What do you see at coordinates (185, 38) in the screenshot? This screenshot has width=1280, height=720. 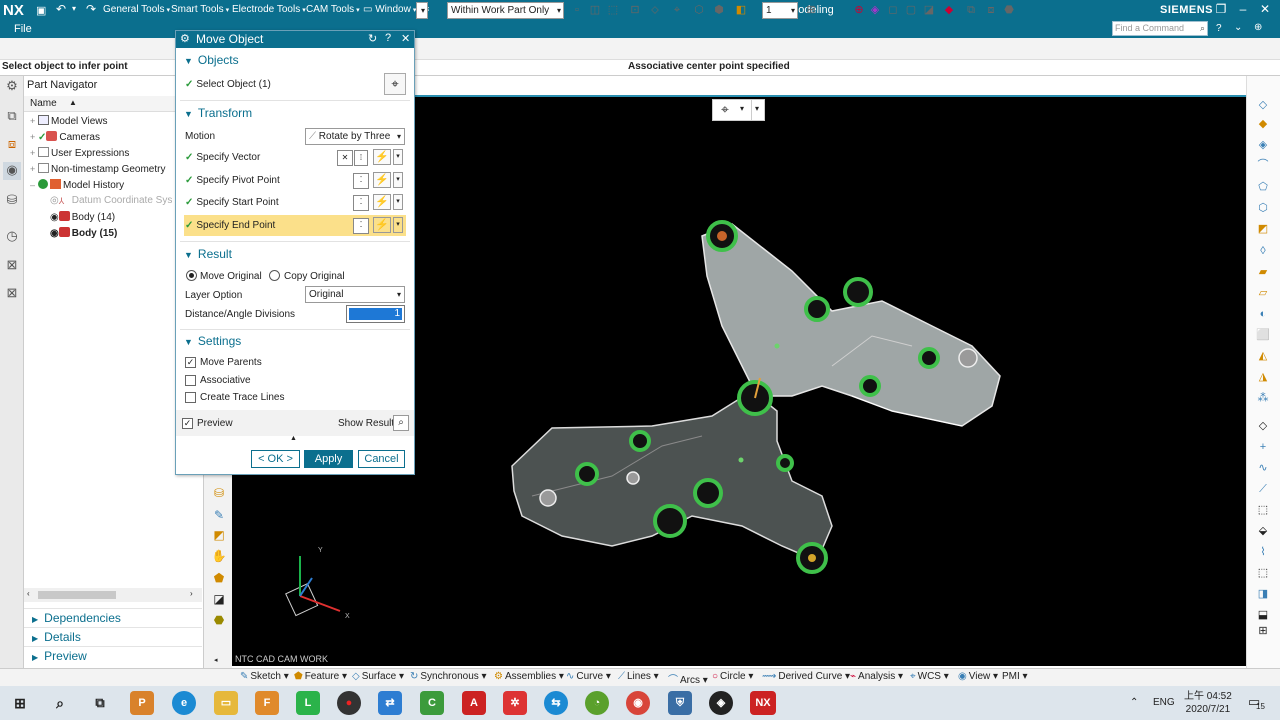 I see `dialog-settings-icon: ⚙` at bounding box center [185, 38].